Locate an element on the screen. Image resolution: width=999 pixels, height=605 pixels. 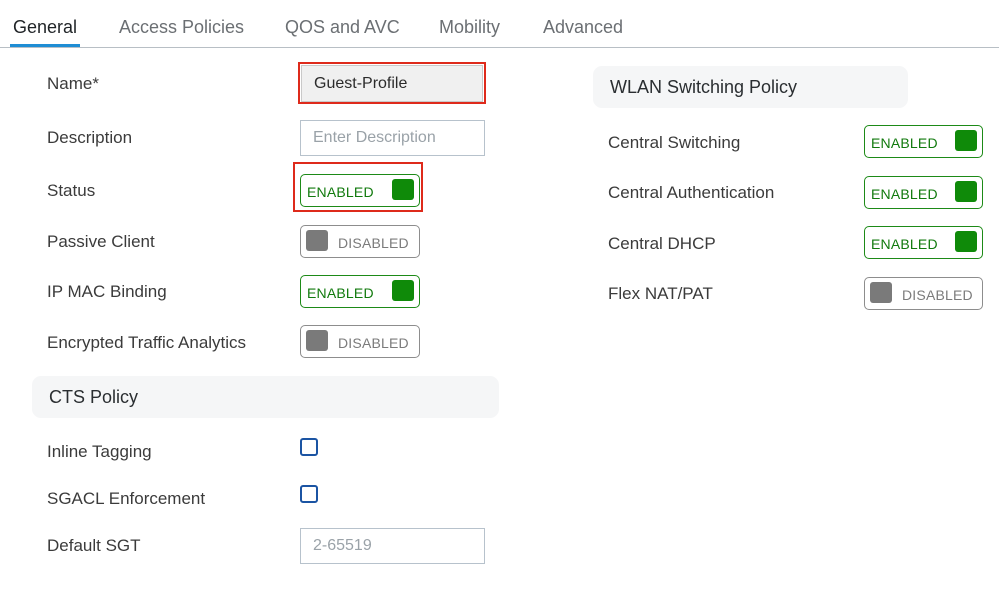
passive-client-toggle-text: DISABLED is located at coordinates (373, 243).